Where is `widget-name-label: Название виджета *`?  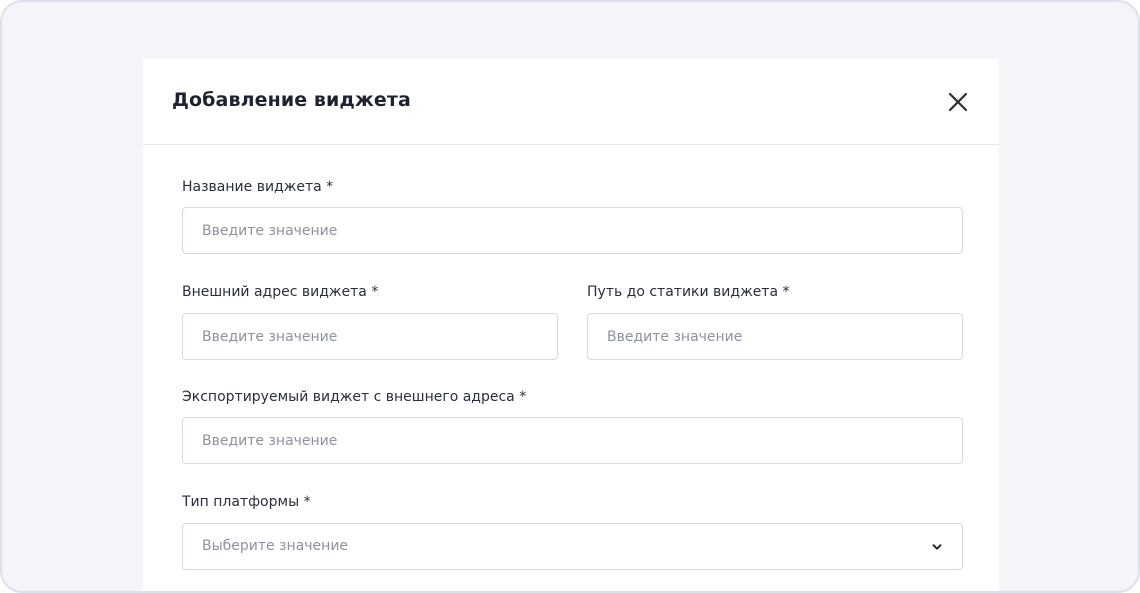
widget-name-label: Название виджета * is located at coordinates (258, 187).